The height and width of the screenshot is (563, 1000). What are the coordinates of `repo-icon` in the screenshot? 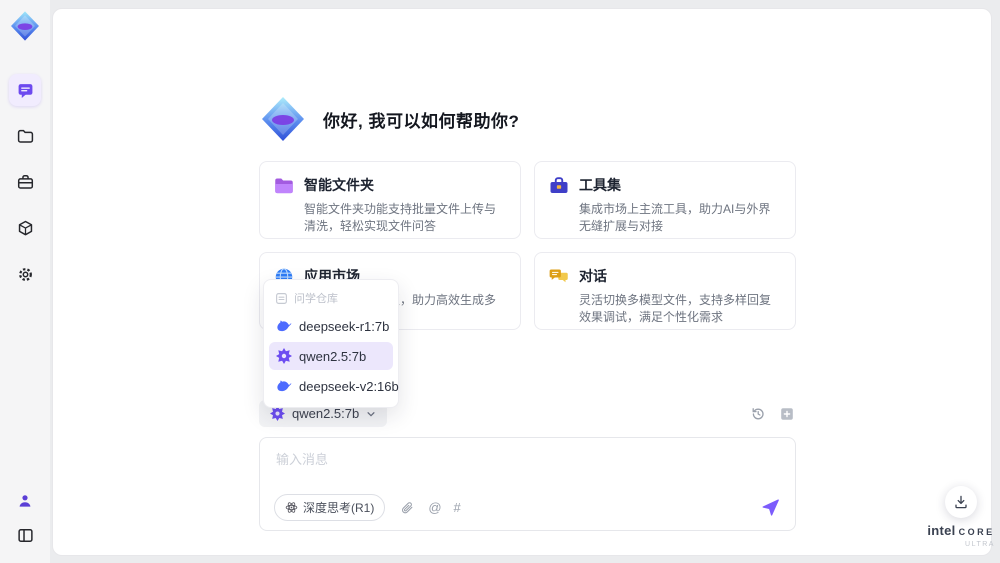 It's located at (281, 298).